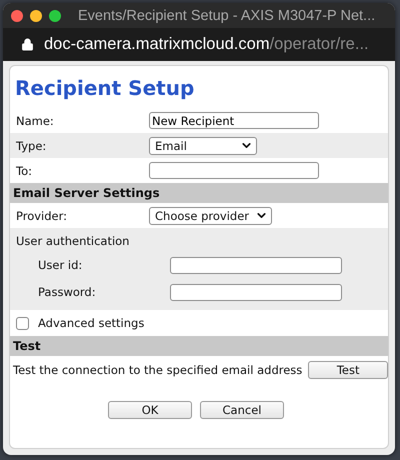  What do you see at coordinates (32, 145) in the screenshot?
I see `field-label: Type:` at bounding box center [32, 145].